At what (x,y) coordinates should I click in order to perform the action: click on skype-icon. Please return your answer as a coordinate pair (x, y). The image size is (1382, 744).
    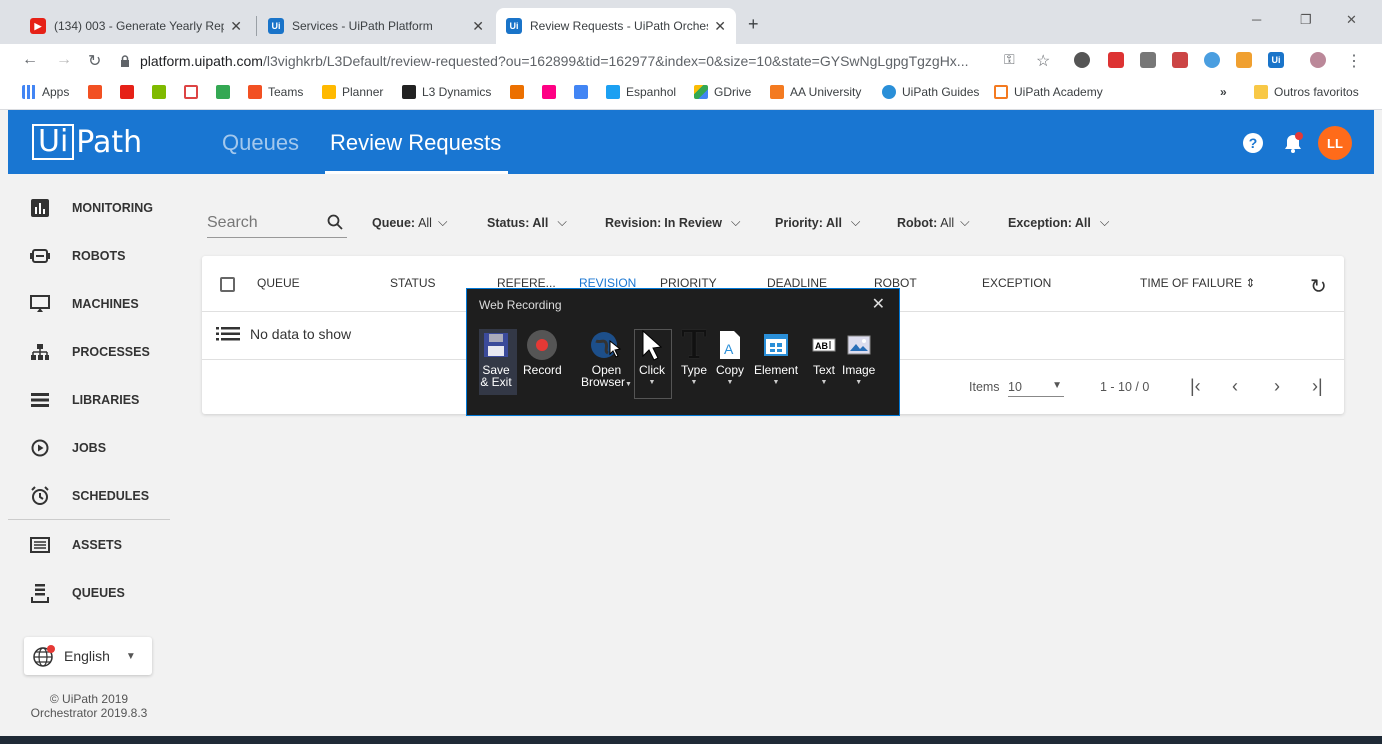
    Looking at the image, I should click on (1148, 60).